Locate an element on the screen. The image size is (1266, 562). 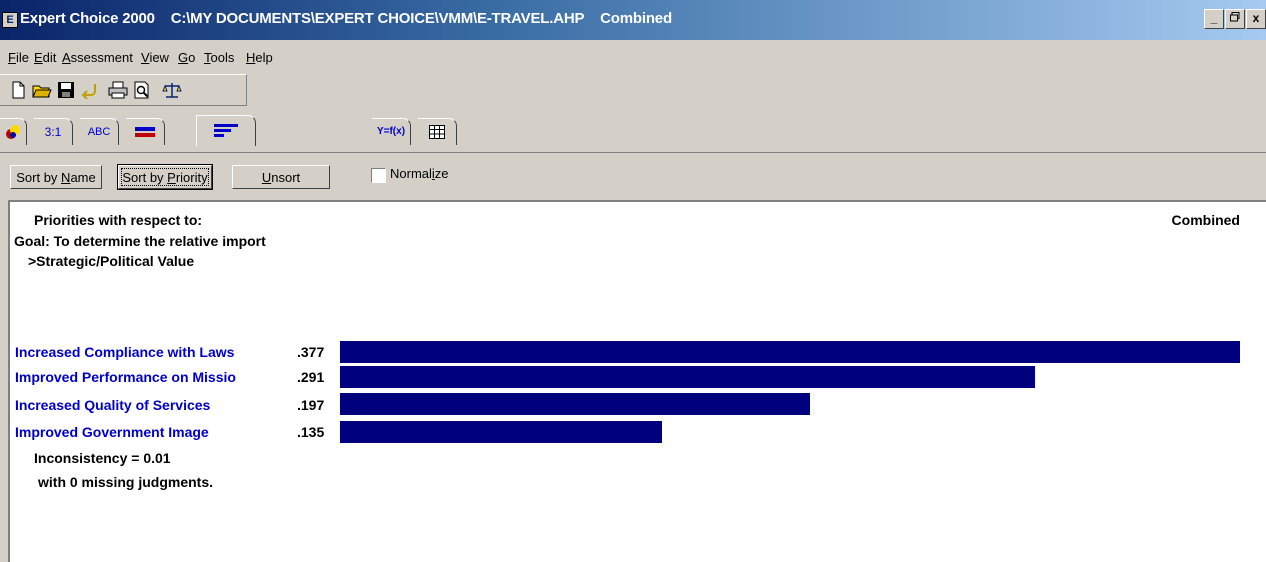
data-grid-tab is located at coordinates (437, 131).